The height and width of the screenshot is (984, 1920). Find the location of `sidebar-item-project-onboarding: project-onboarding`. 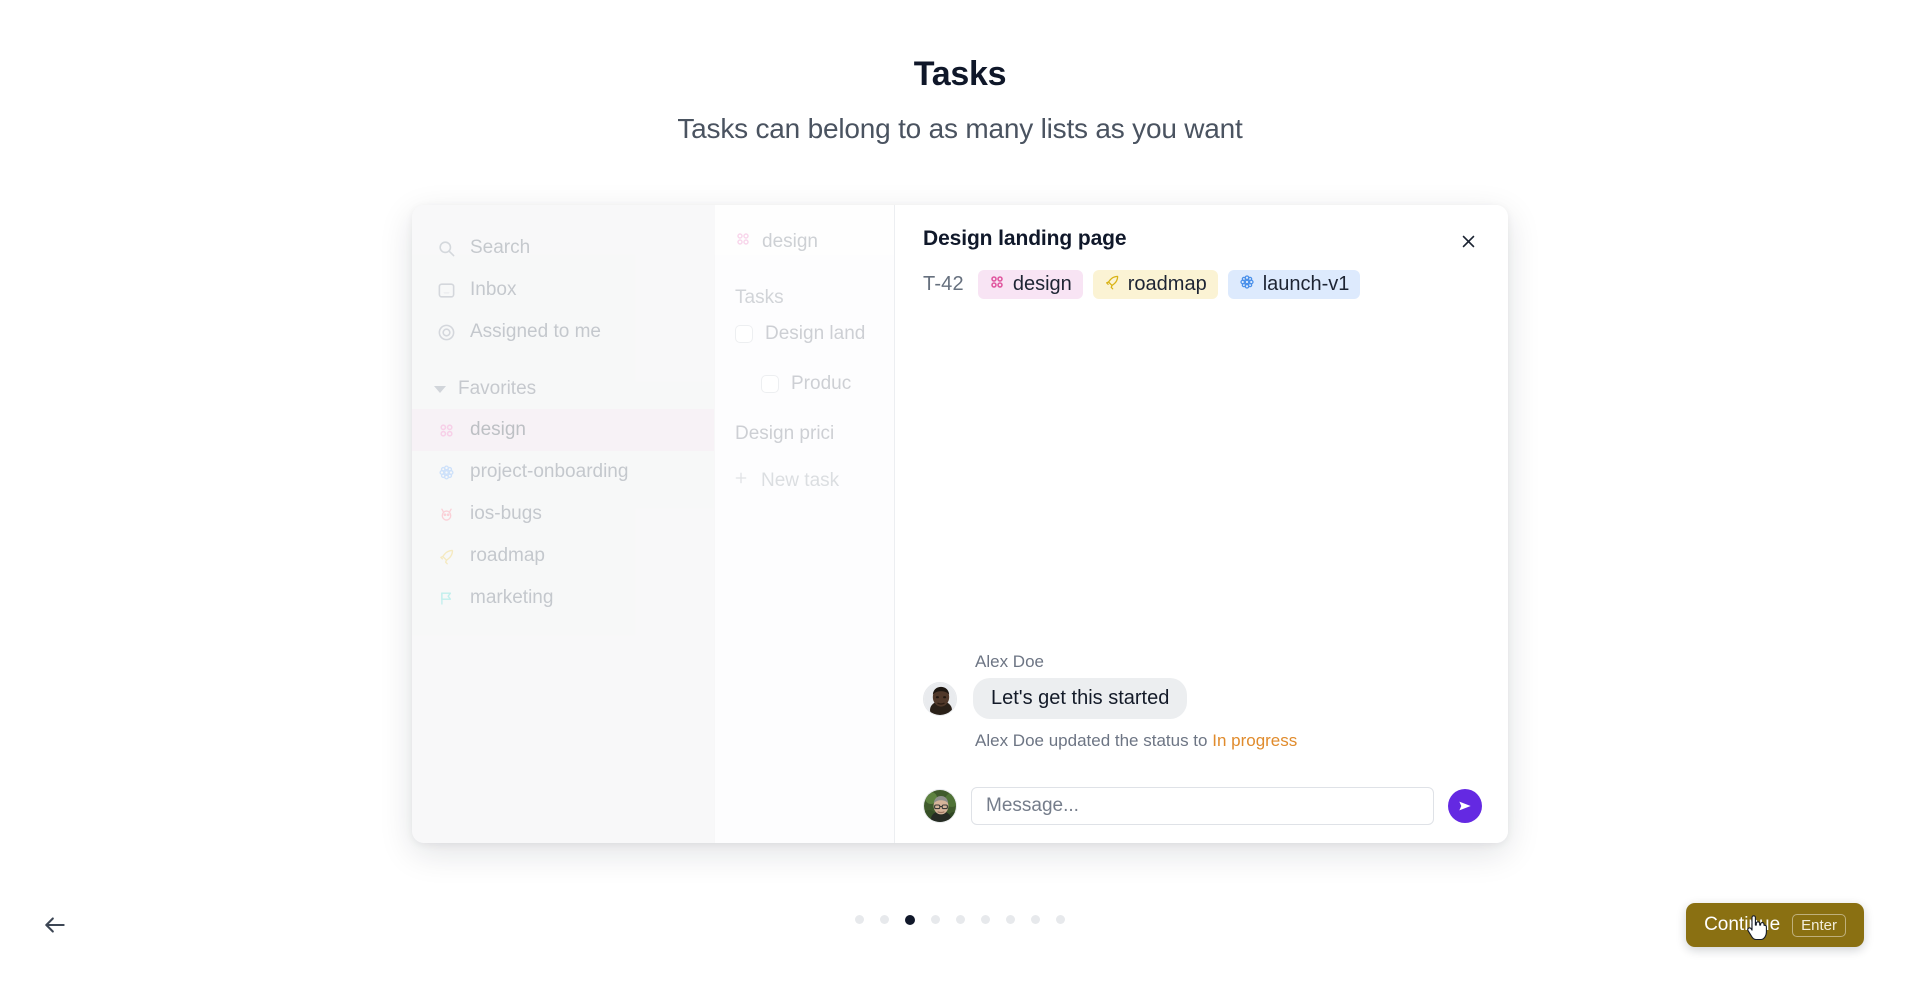

sidebar-item-project-onboarding: project-onboarding is located at coordinates (563, 472).